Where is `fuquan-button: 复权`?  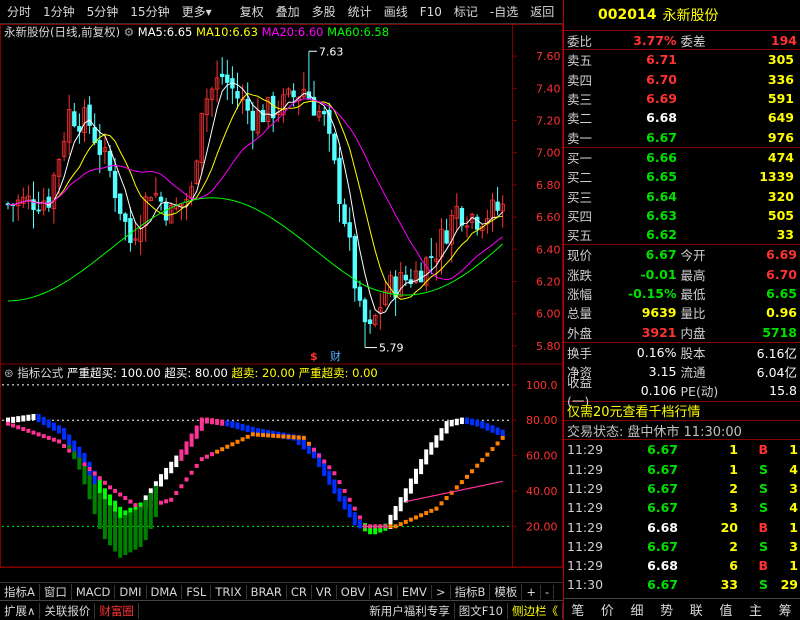
fuquan-button: 复权 is located at coordinates (252, 12).